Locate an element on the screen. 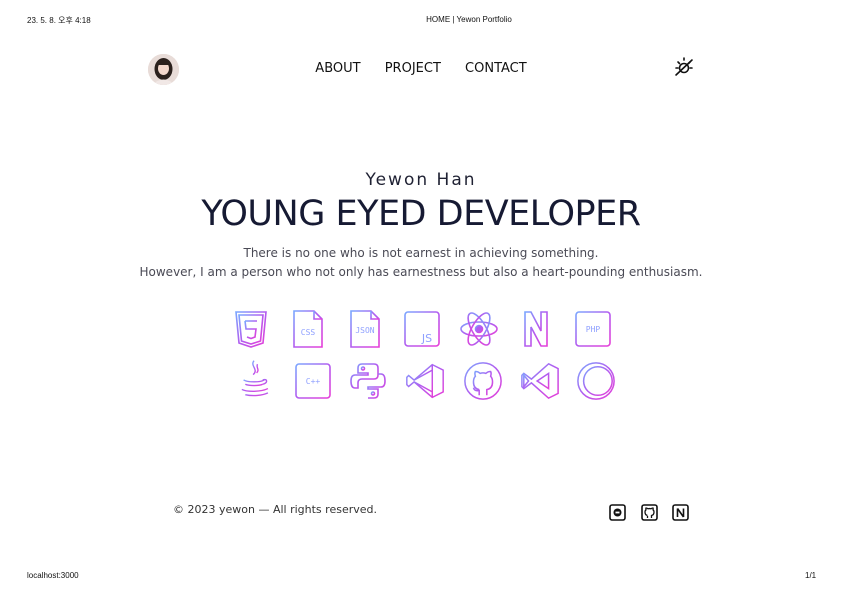 The width and height of the screenshot is (842, 595). svg-text: JS is located at coordinates (426, 338).